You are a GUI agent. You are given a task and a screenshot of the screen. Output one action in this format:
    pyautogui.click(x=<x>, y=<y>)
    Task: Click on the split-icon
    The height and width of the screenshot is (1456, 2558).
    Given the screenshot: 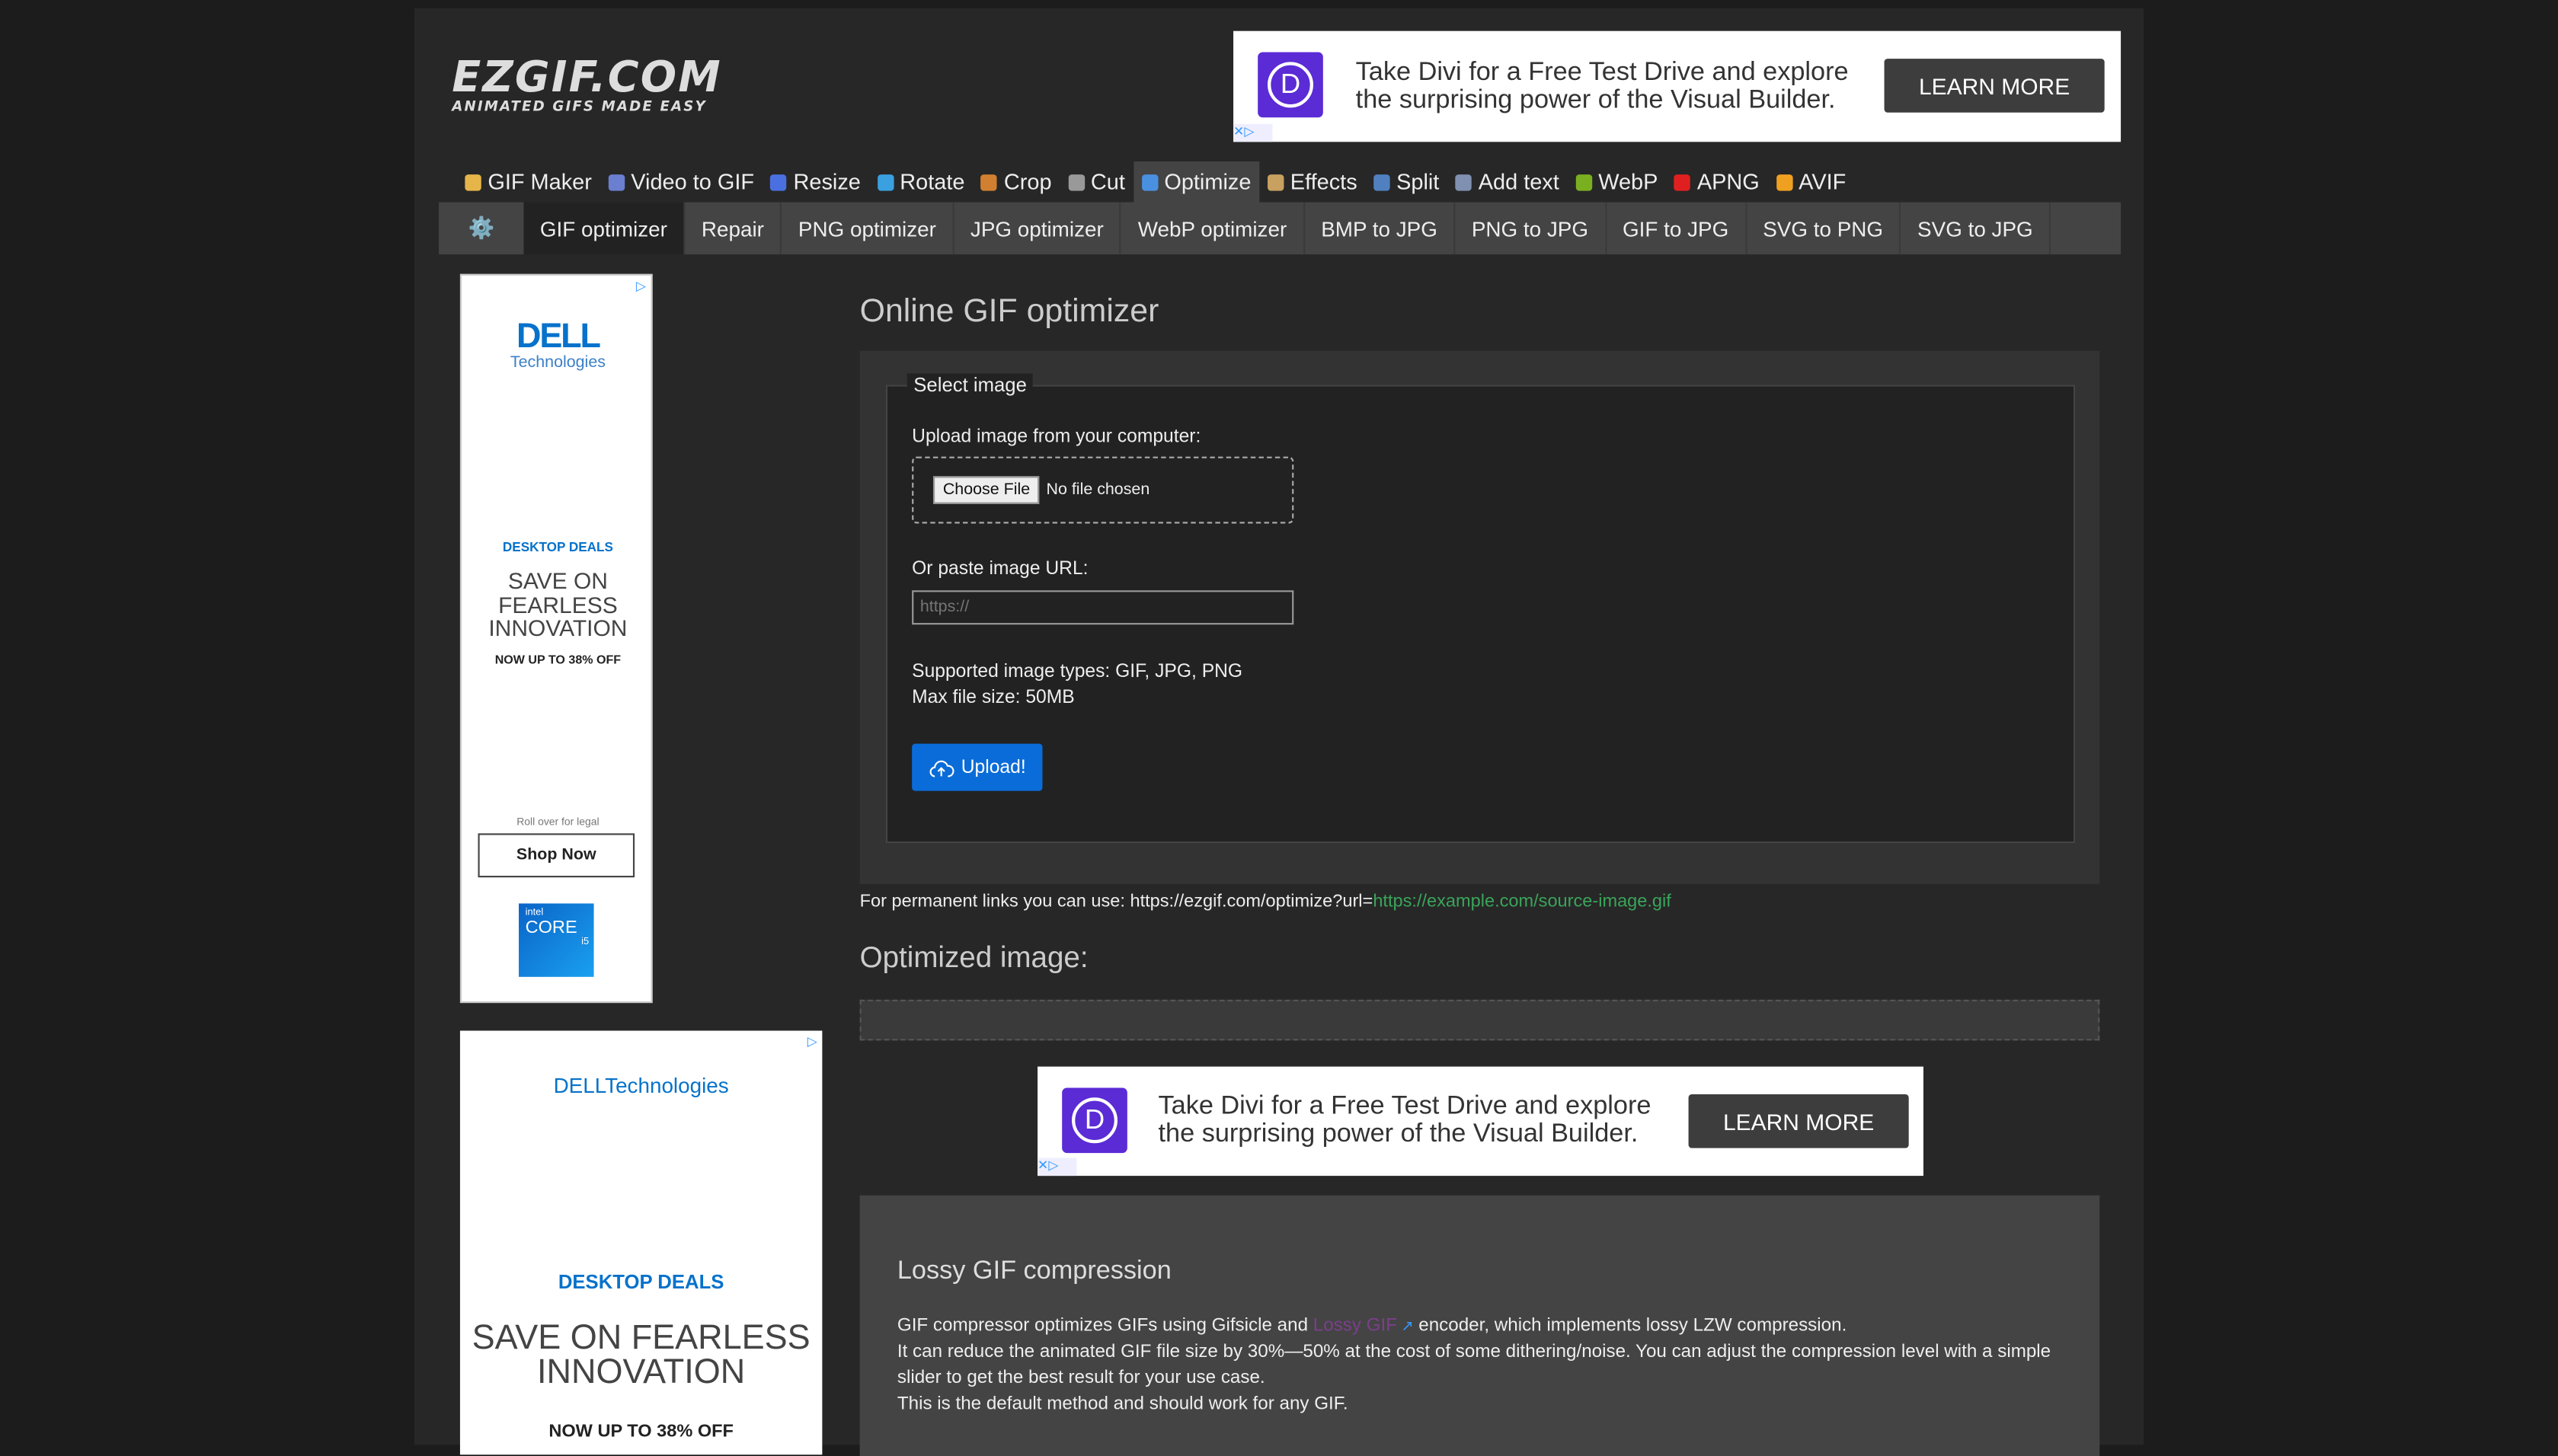 What is the action you would take?
    pyautogui.click(x=1382, y=182)
    